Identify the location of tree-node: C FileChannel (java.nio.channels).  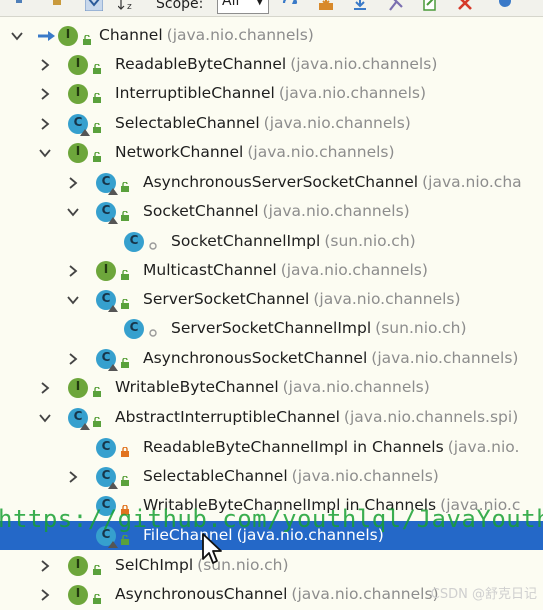
(271, 535).